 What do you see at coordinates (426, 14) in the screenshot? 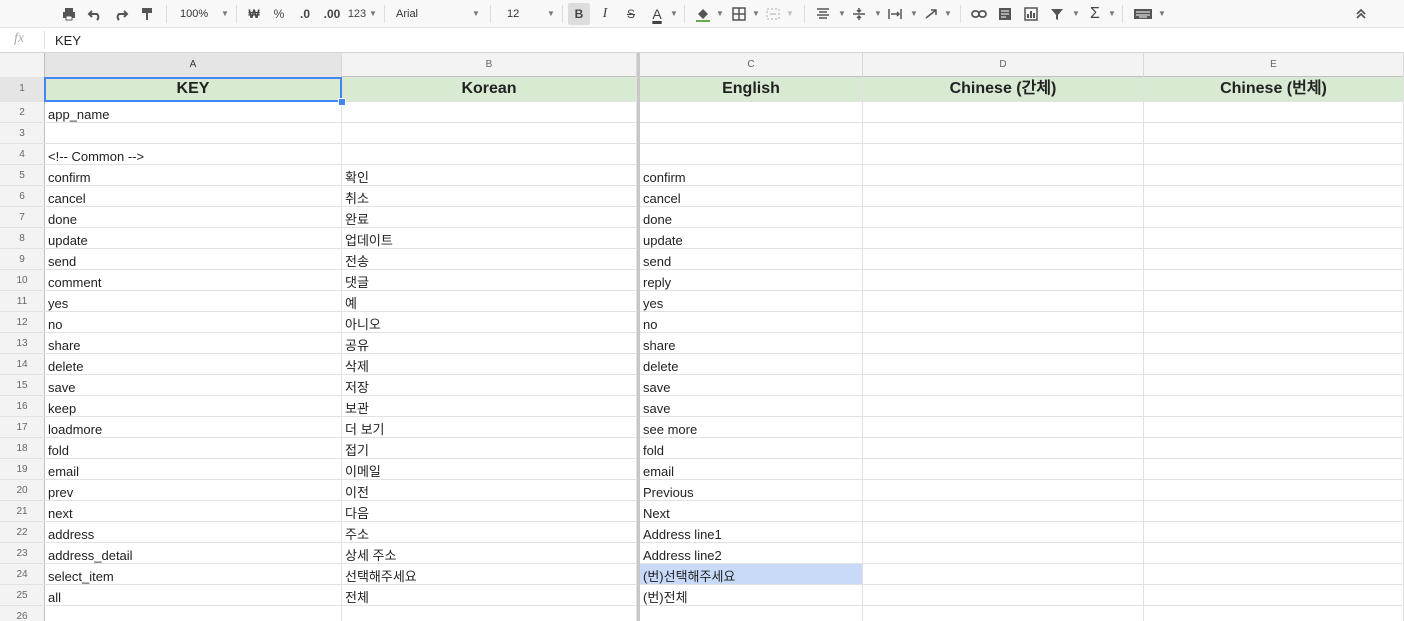
I see `font-family-select: Arial` at bounding box center [426, 14].